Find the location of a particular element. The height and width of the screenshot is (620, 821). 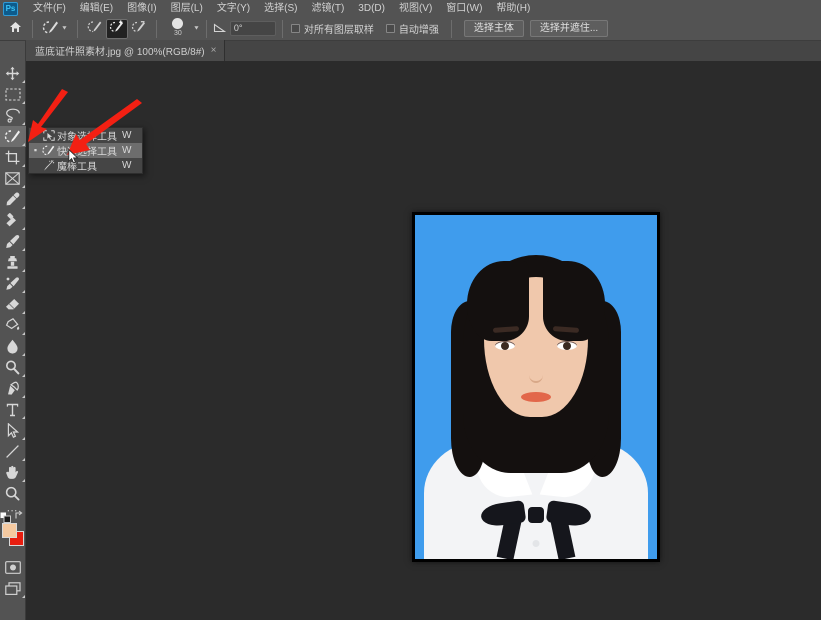

menu-item-quick-selection-tool: ▪ 快速选择工具 W is located at coordinates (85, 150).